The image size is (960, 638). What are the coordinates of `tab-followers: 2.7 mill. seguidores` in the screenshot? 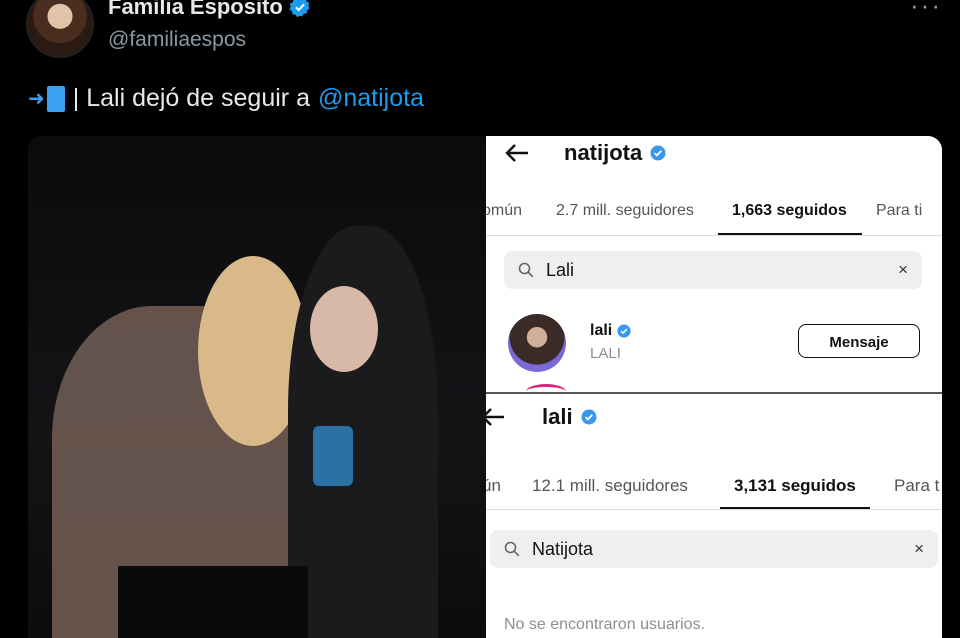 It's located at (625, 211).